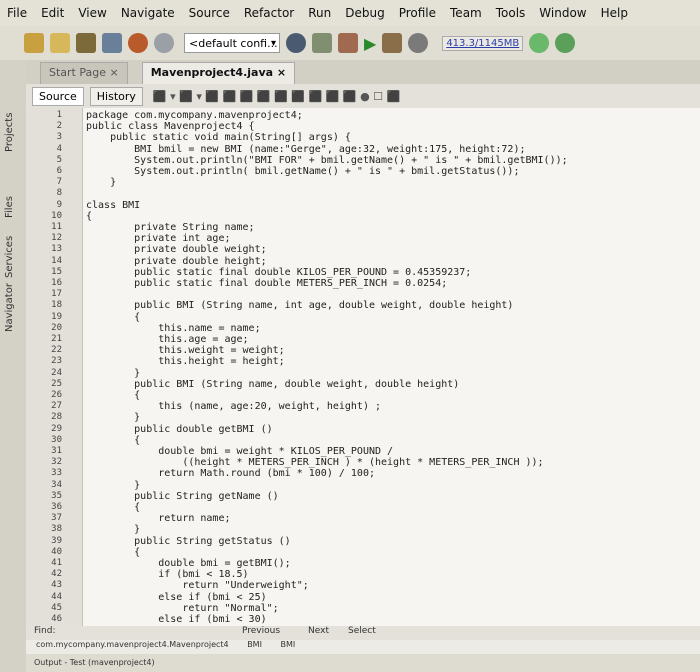 This screenshot has width=700, height=672. What do you see at coordinates (92, 13) in the screenshot?
I see `menu-view: View` at bounding box center [92, 13].